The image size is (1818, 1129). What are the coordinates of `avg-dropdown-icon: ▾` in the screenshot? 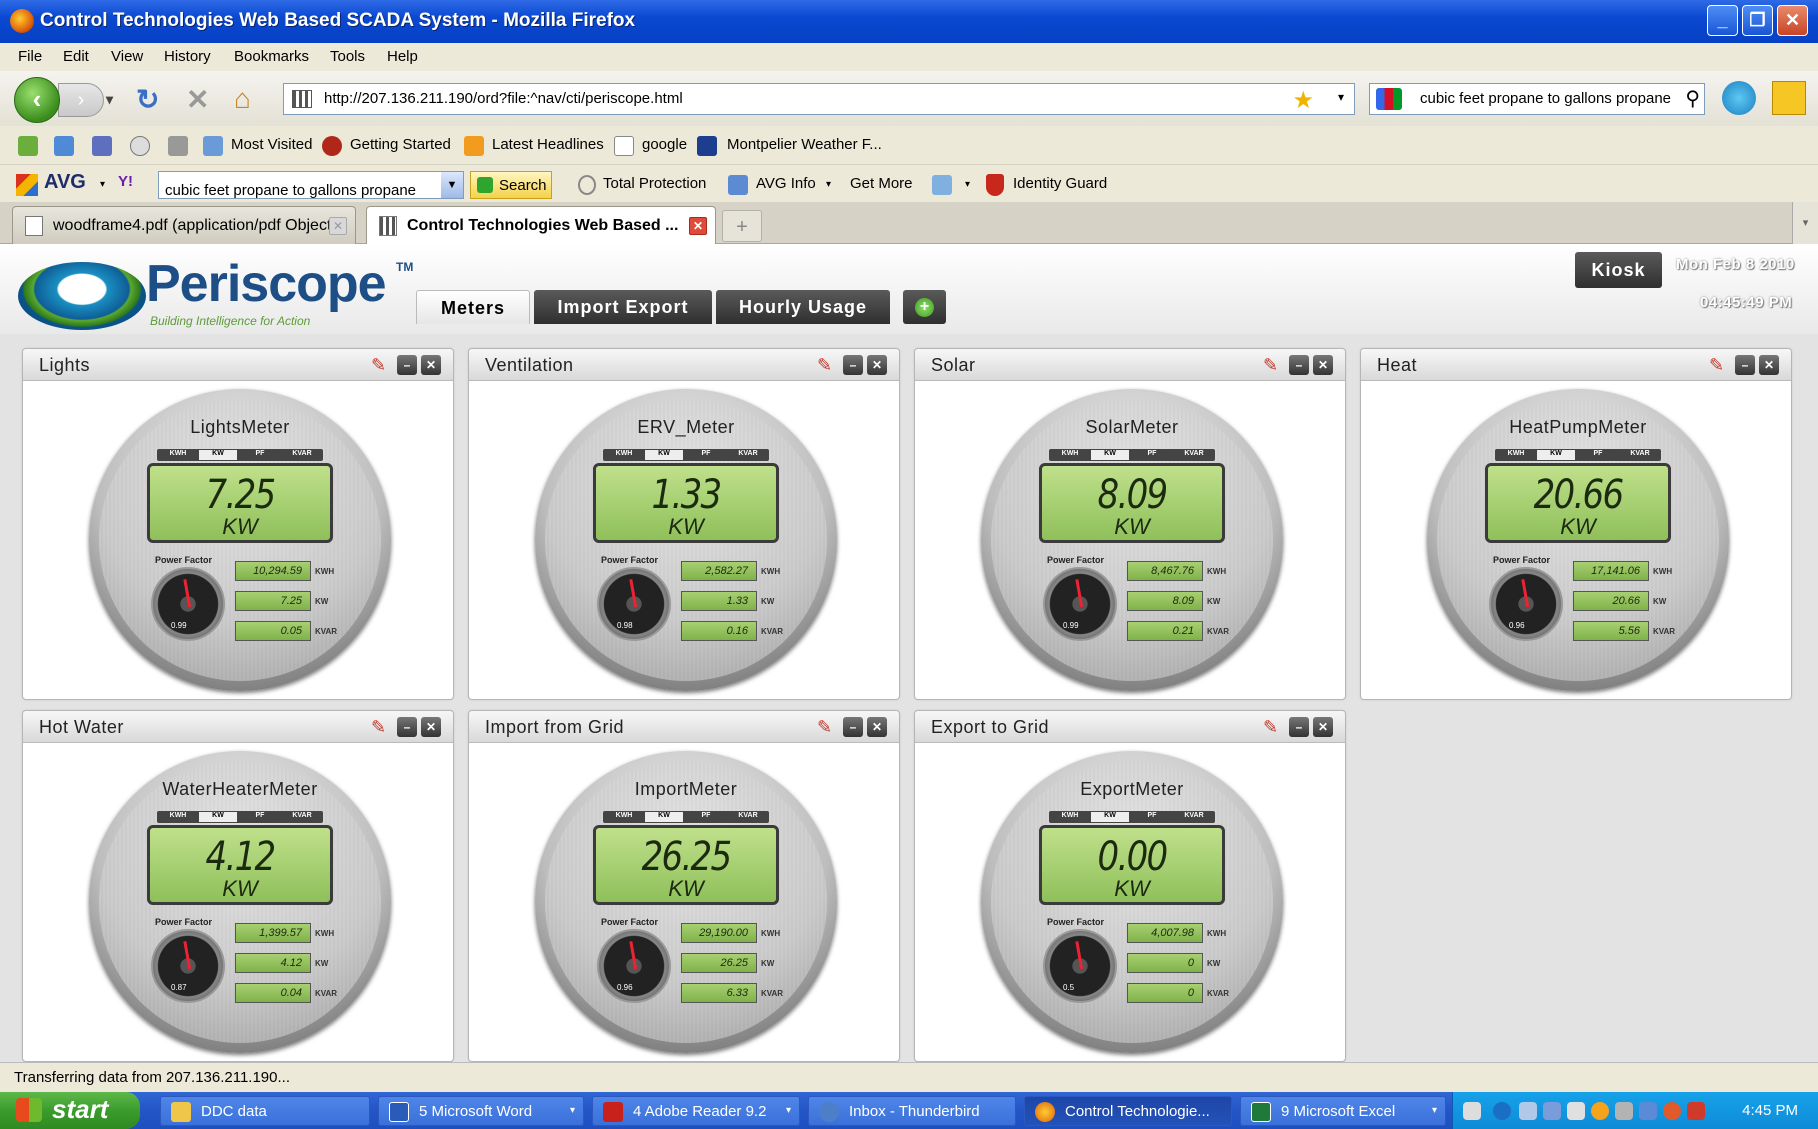 It's located at (102, 184).